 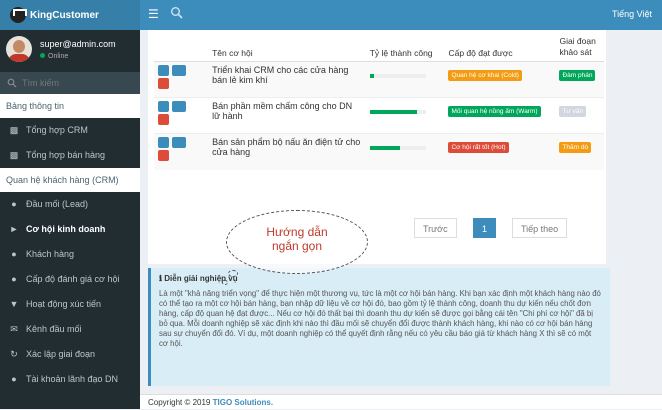 I want to click on sidebar-item-executive-accounts: ● Tài khoản lãnh đạo DN, so click(x=70, y=379).